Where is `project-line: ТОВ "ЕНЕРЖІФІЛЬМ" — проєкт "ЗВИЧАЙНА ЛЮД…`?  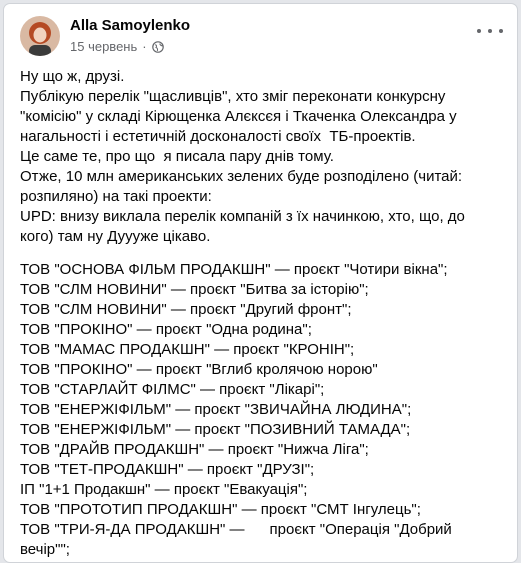
project-line: ТОВ "ЕНЕРЖІФІЛЬМ" — проєкт "ЗВИЧАЙНА ЛЮД… is located at coordinates (216, 409).